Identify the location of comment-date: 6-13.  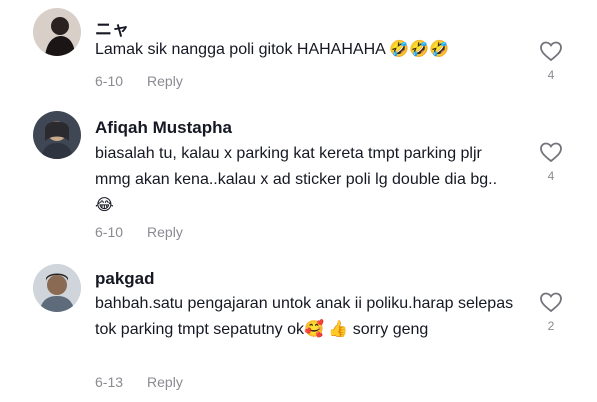
(109, 382).